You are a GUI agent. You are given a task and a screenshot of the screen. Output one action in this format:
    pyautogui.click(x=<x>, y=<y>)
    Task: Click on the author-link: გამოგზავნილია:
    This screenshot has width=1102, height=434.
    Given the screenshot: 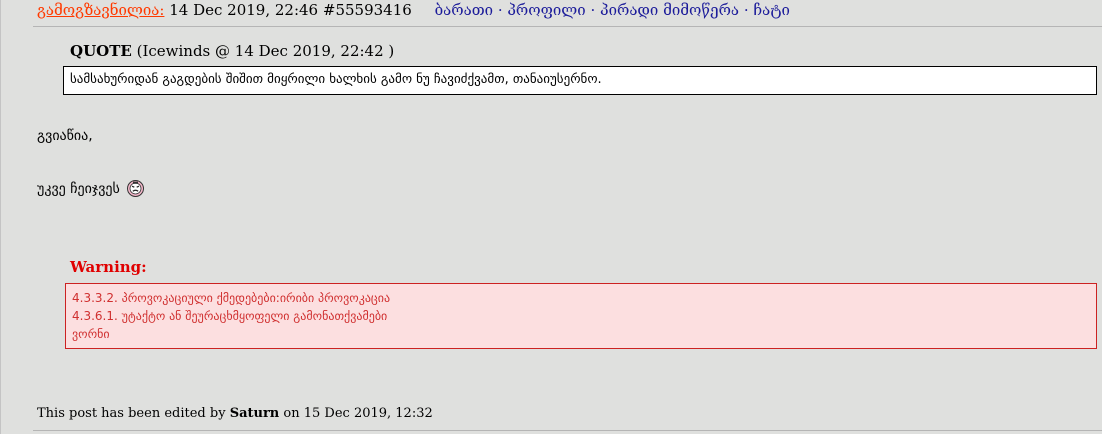 What is the action you would take?
    pyautogui.click(x=100, y=10)
    